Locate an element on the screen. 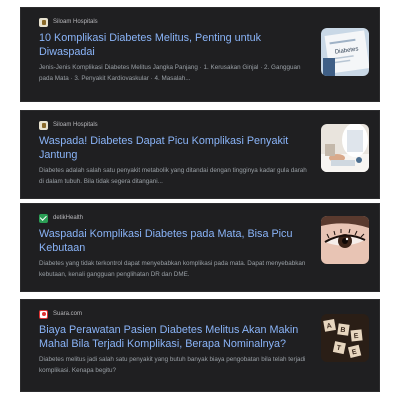 This screenshot has height=400, width=400. result-source: Suara.com is located at coordinates (68, 314).